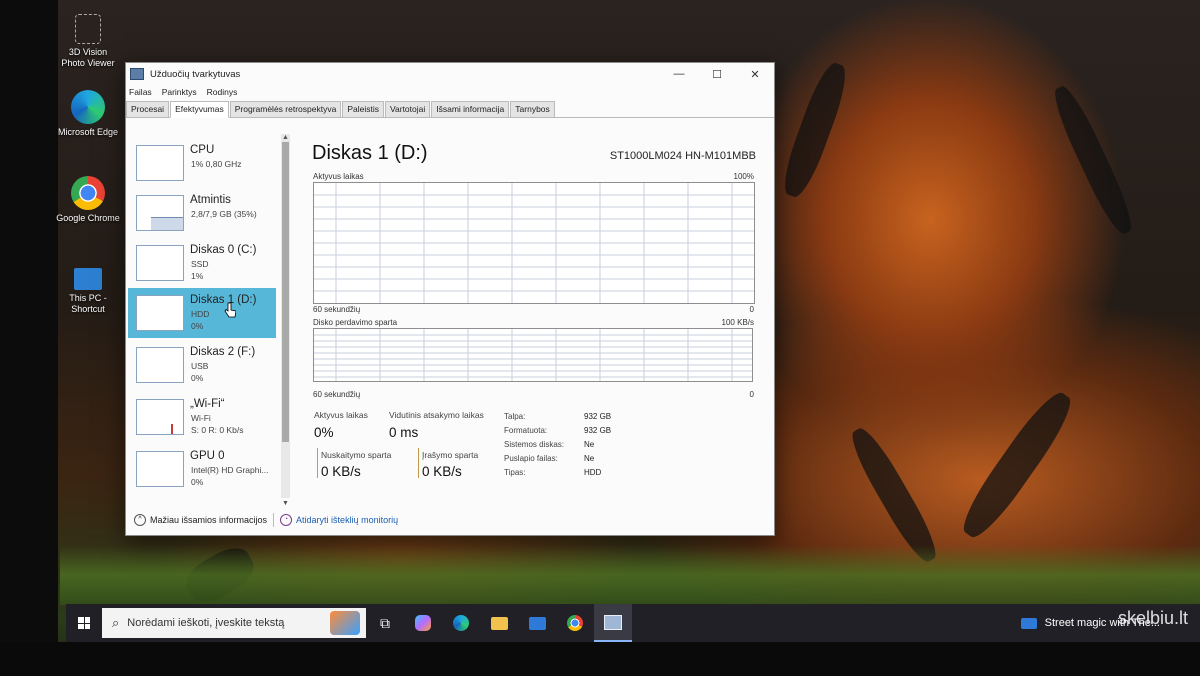 This screenshot has width=1200, height=676. What do you see at coordinates (499, 623) in the screenshot?
I see `file-explorer-button` at bounding box center [499, 623].